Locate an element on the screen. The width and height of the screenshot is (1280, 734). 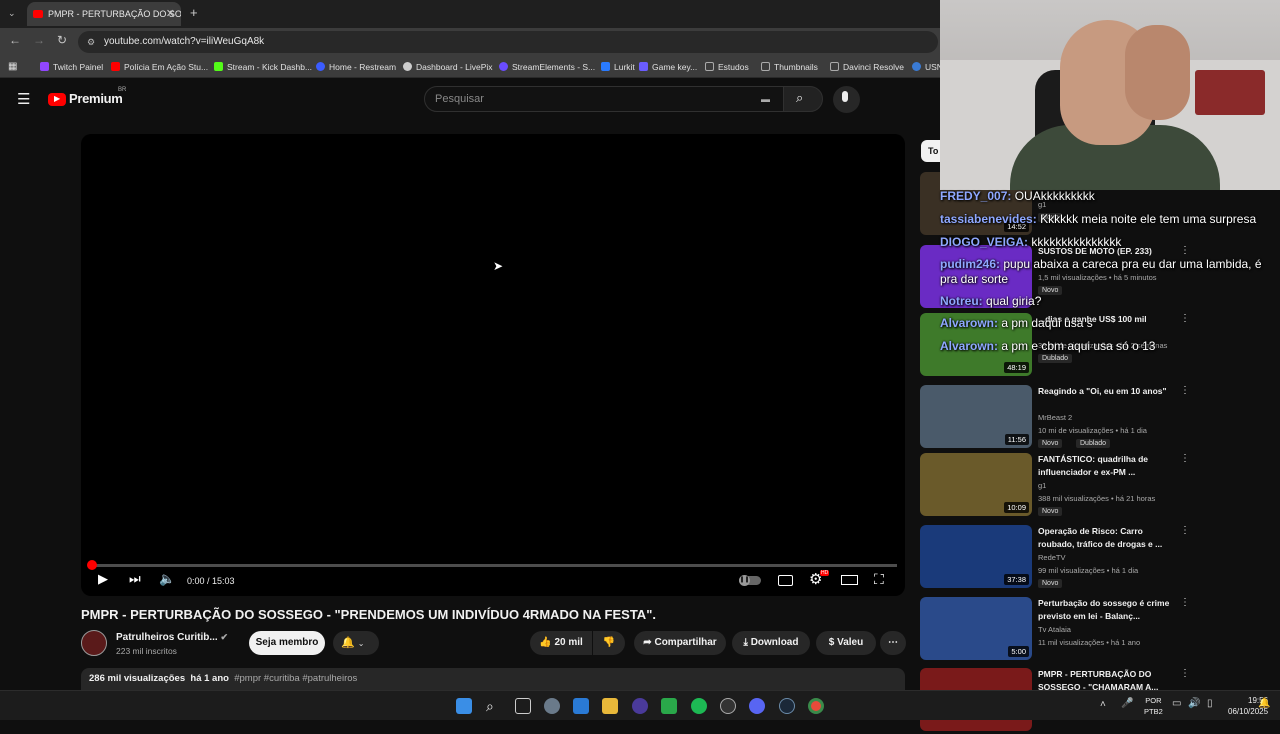
recommendation-title: Reagindo a "Oi, eu em 10 anos" is located at coordinates (1108, 391).